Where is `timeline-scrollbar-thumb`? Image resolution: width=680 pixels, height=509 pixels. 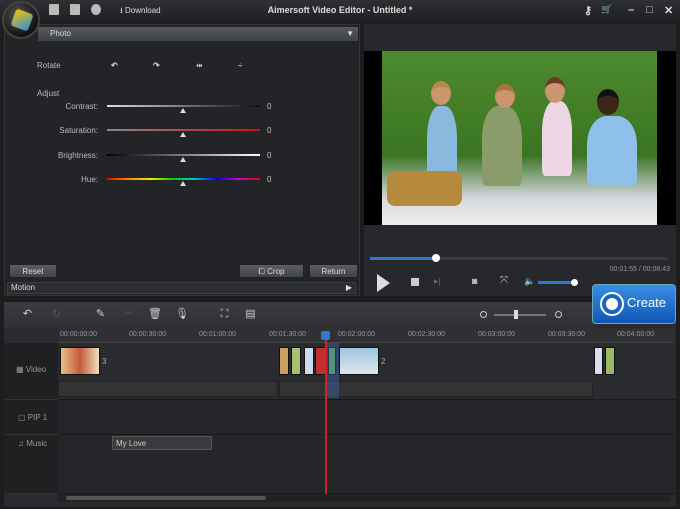
timeline-scrollbar-thumb is located at coordinates (166, 498).